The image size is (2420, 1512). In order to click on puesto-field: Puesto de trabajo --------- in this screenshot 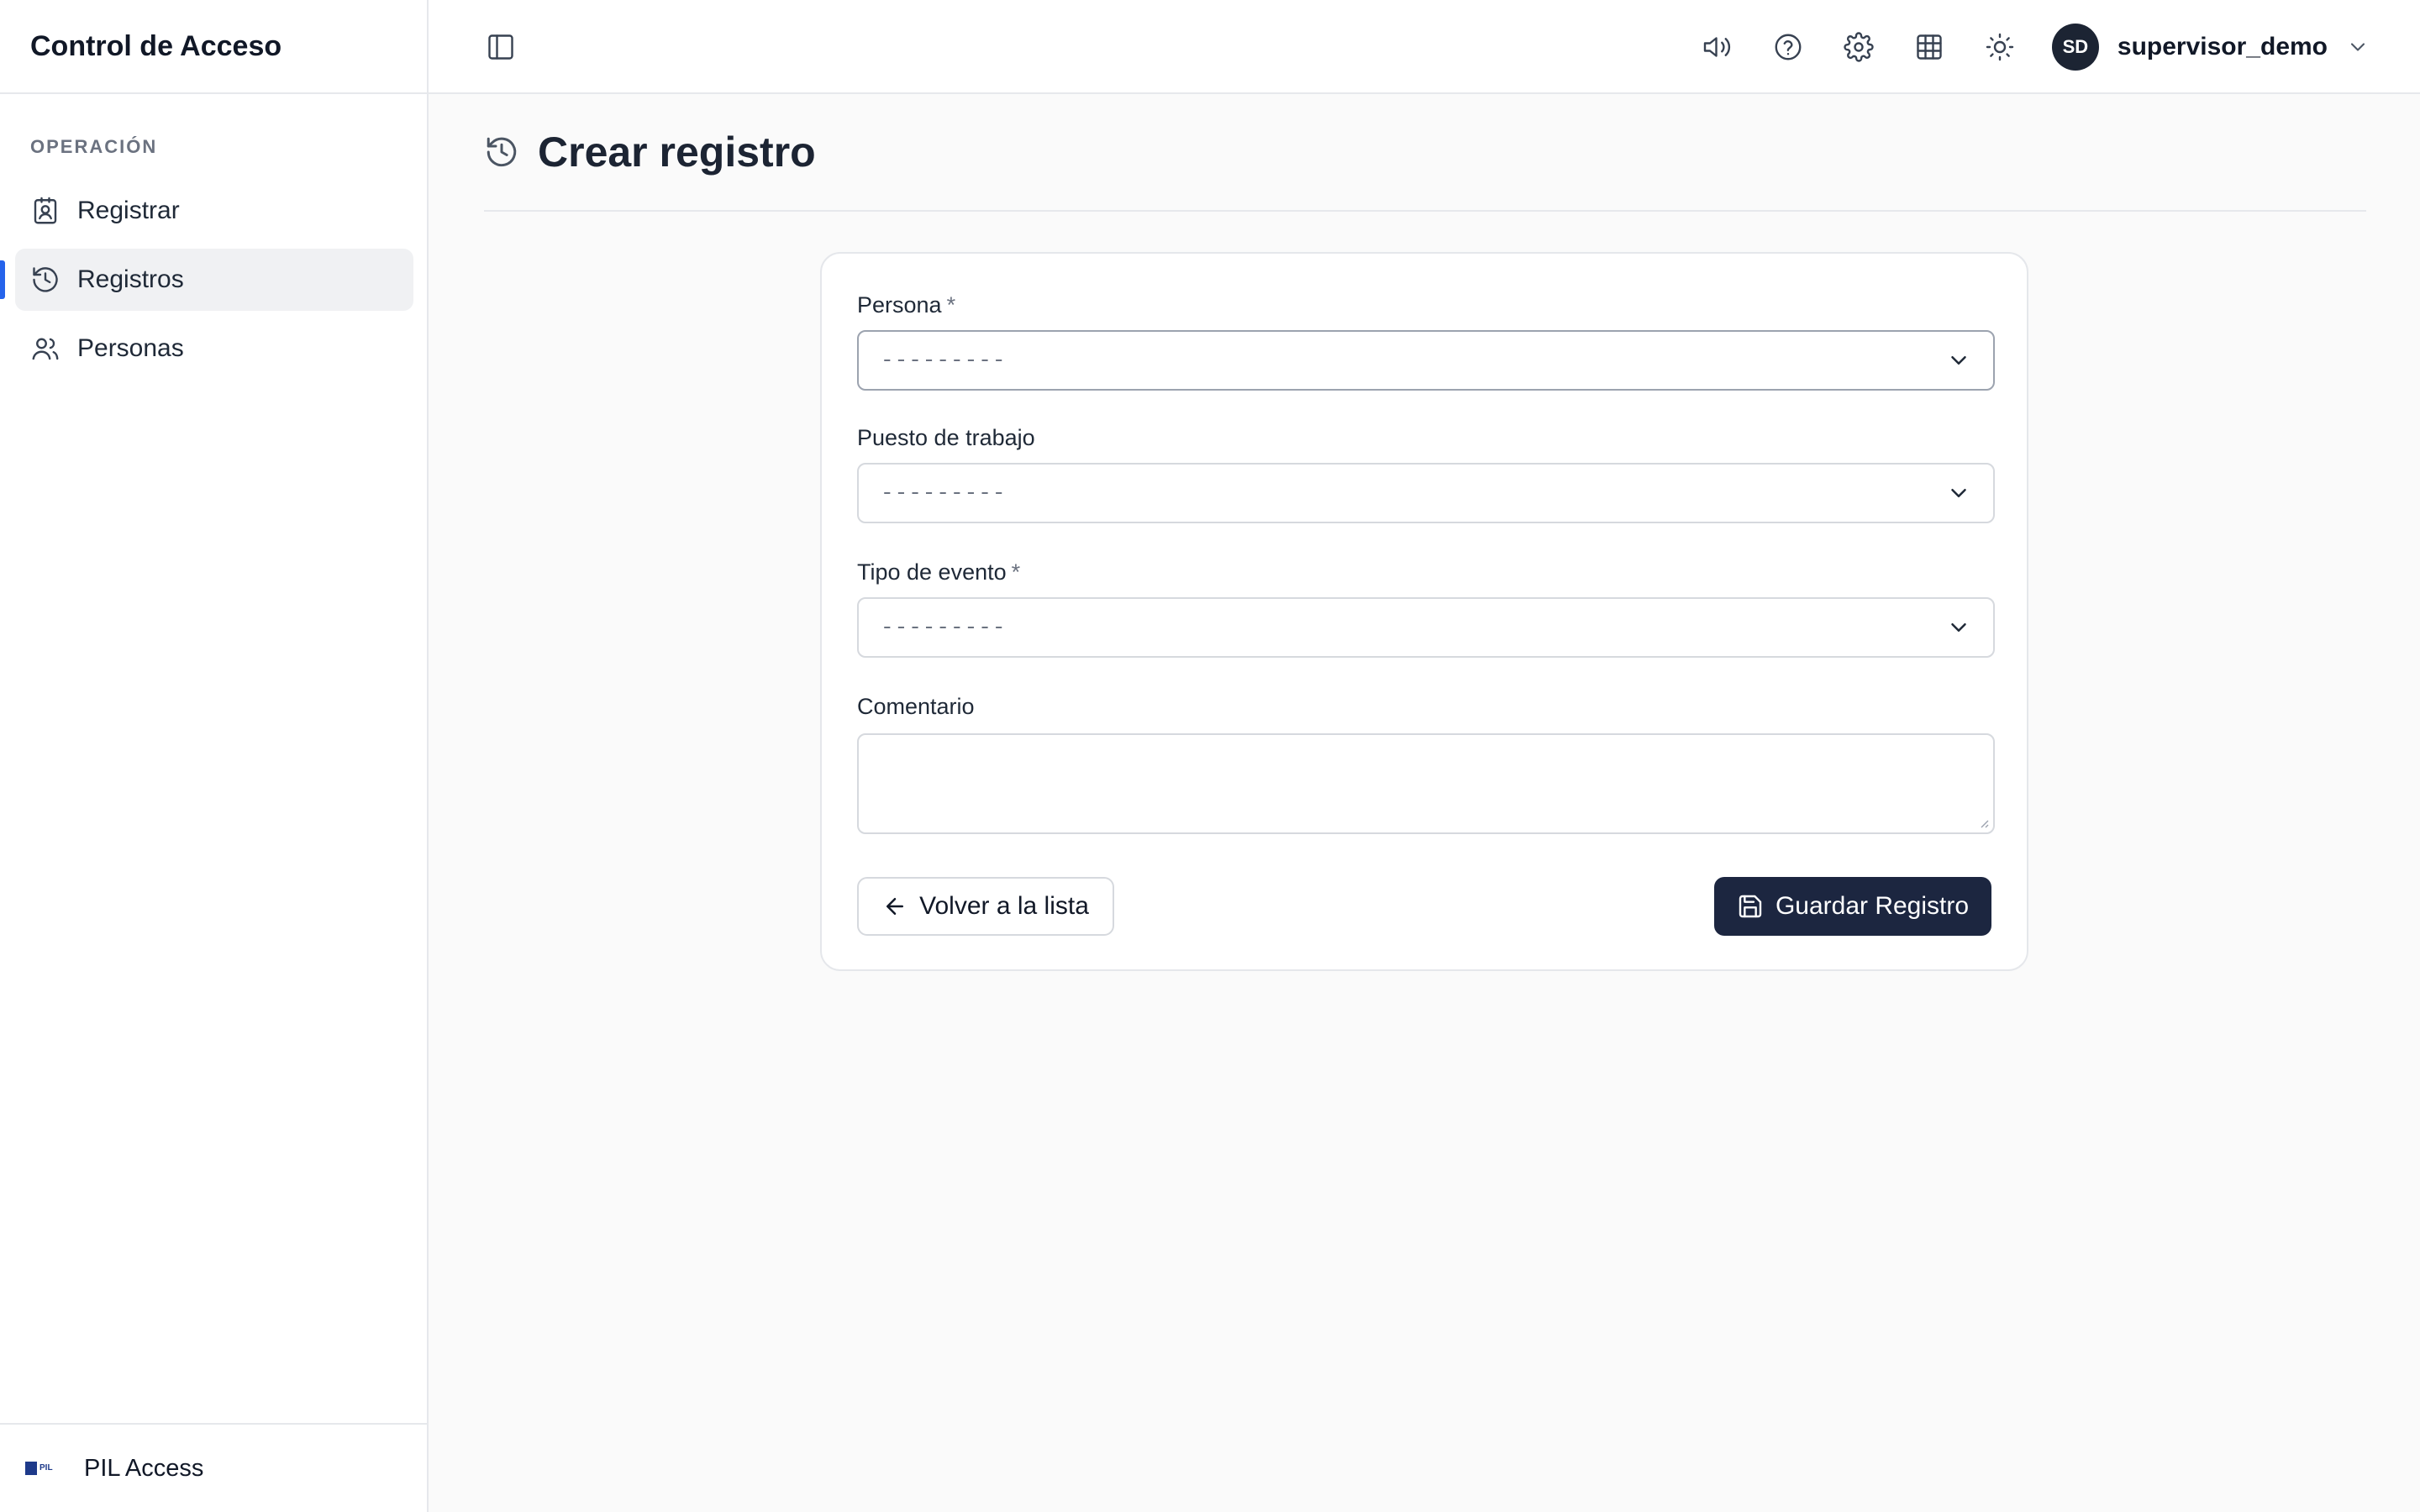, I will do `click(1426, 474)`.